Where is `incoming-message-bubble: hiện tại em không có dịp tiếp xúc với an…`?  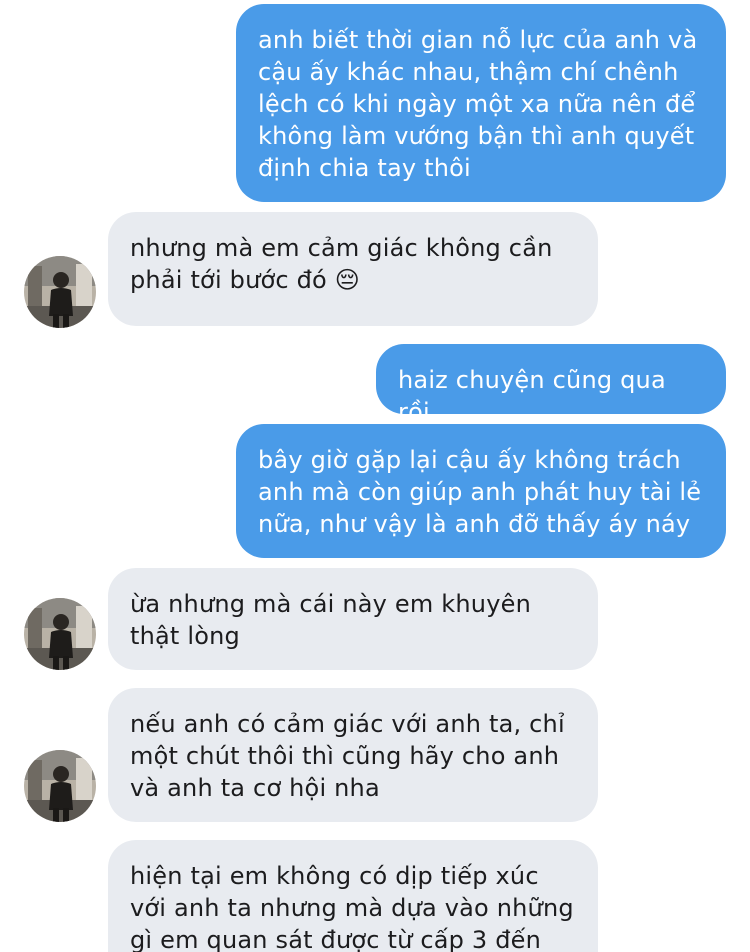
incoming-message-bubble: hiện tại em không có dịp tiếp xúc với an… is located at coordinates (353, 896).